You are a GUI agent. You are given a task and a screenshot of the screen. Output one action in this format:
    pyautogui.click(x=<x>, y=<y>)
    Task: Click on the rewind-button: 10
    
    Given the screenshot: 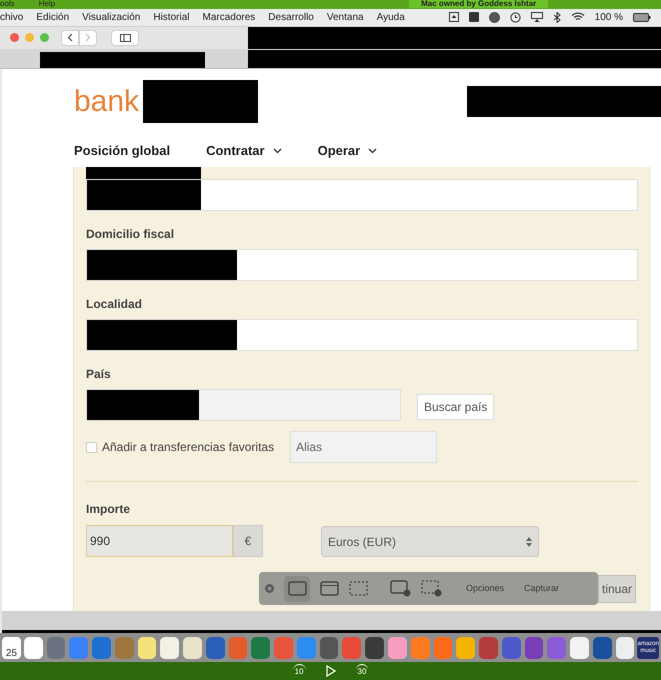 What is the action you would take?
    pyautogui.click(x=299, y=671)
    